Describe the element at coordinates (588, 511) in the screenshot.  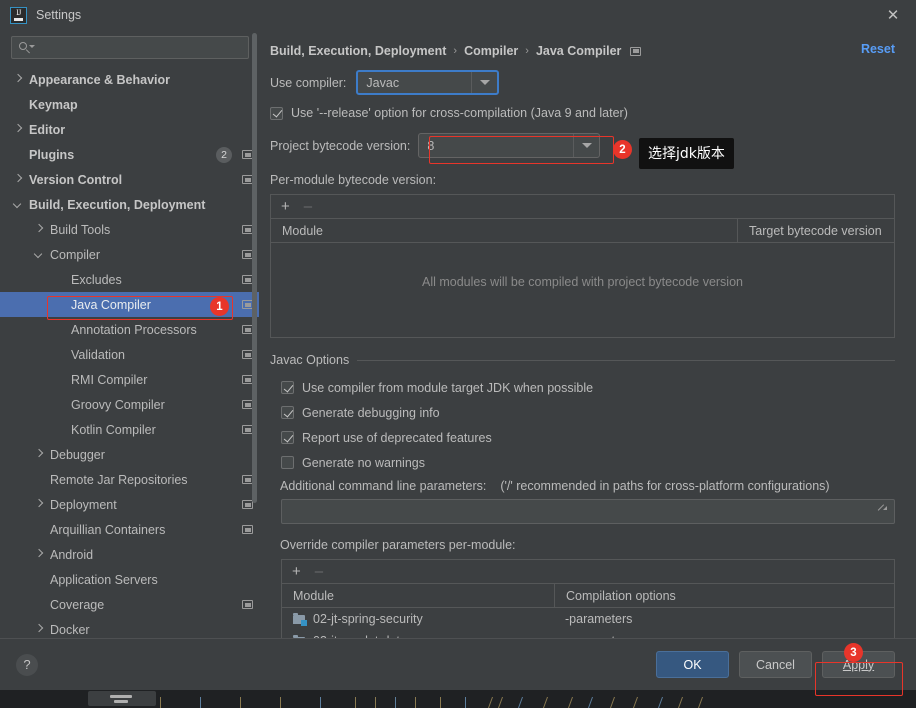
I see `additional-params-input` at that location.